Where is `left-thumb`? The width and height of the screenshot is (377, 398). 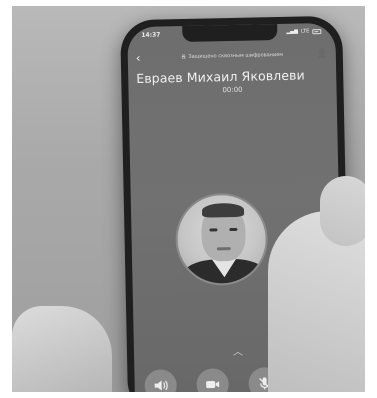
left-thumb is located at coordinates (62, 349).